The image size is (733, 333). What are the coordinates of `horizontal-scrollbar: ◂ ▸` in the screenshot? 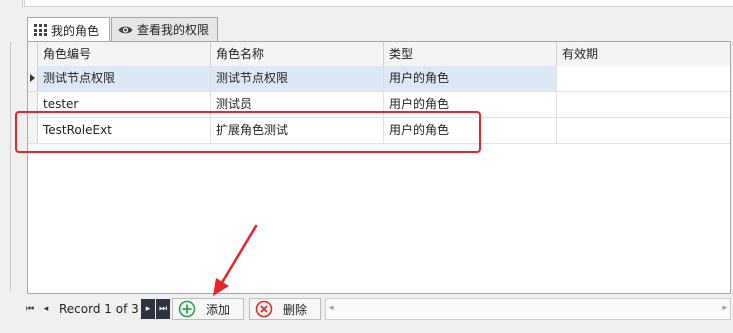 It's located at (528, 309).